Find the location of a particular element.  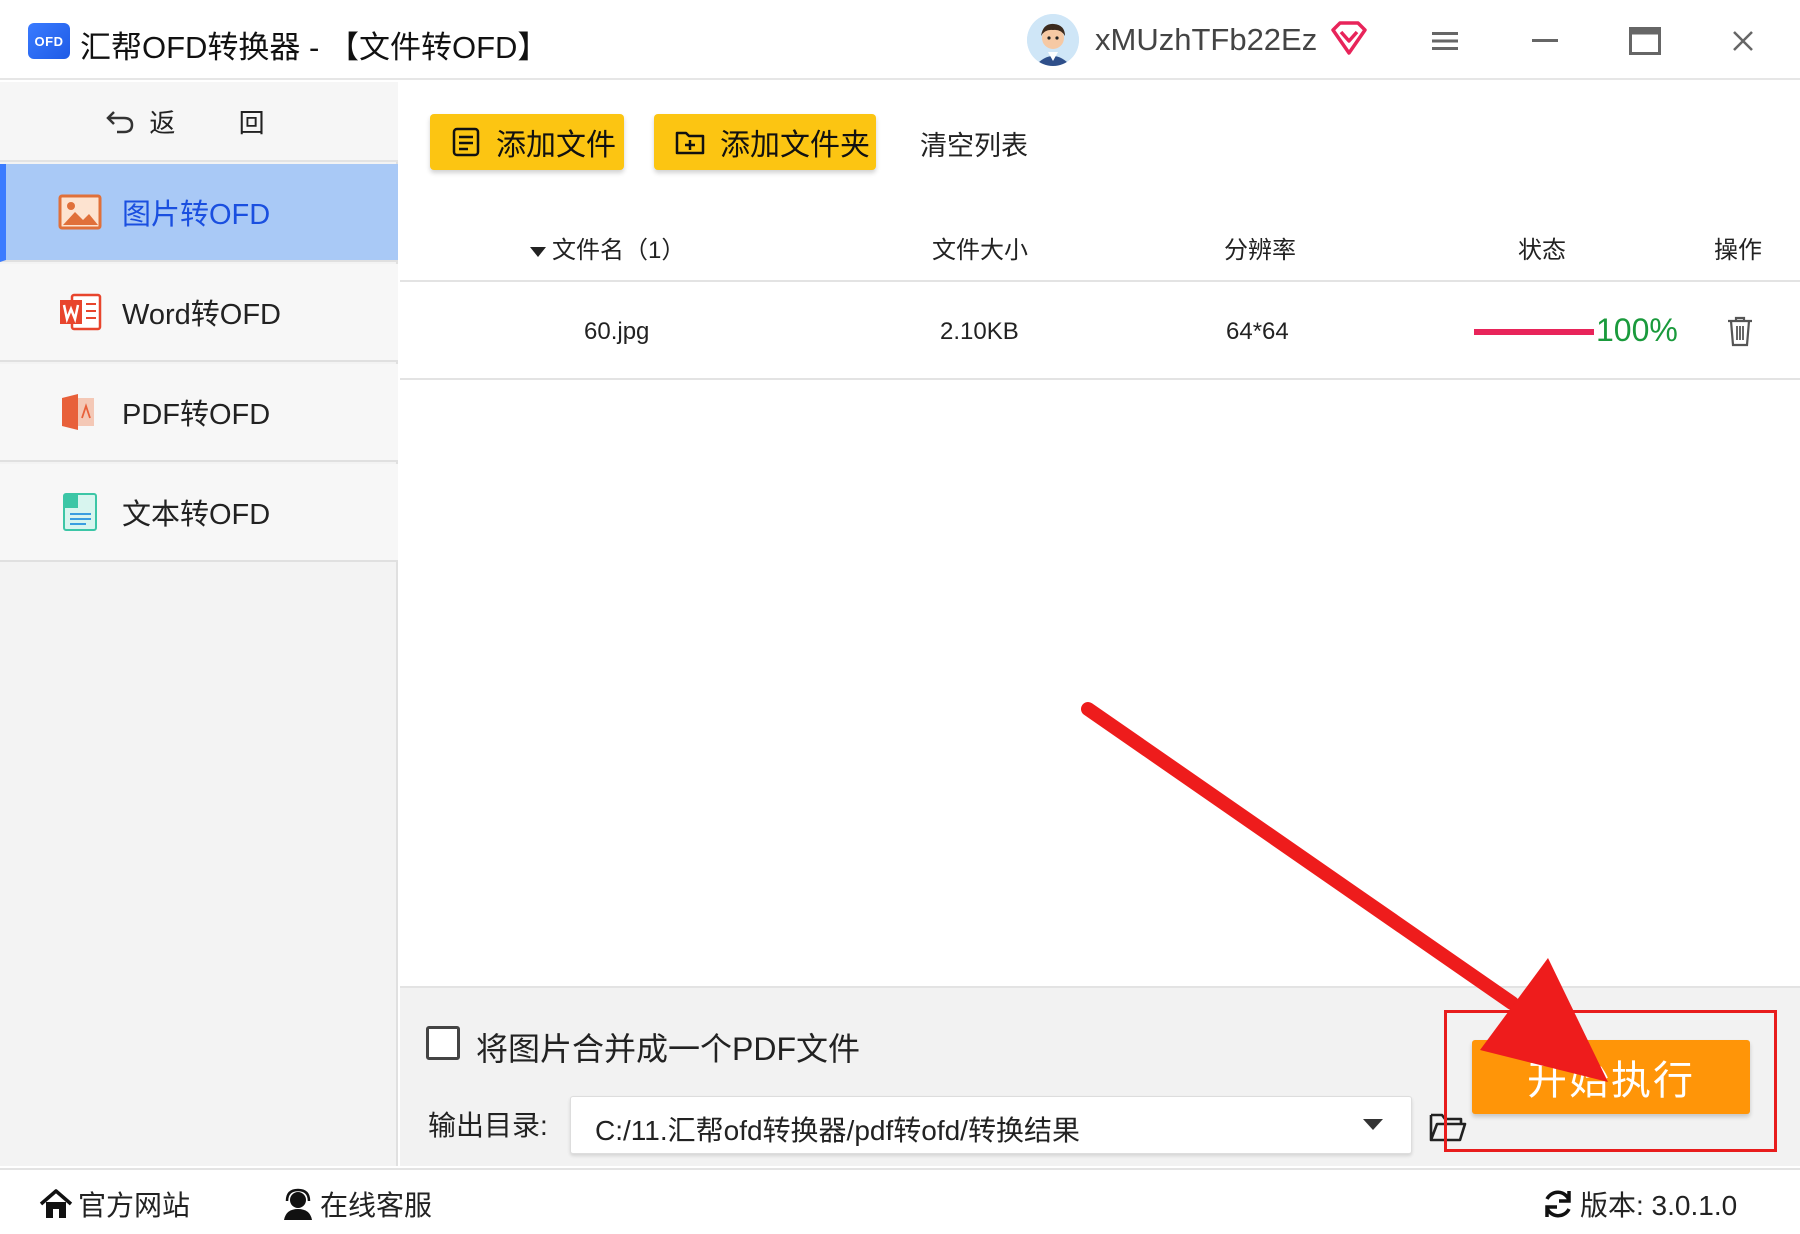

official-site-link: 官方网站 is located at coordinates (114, 1204).